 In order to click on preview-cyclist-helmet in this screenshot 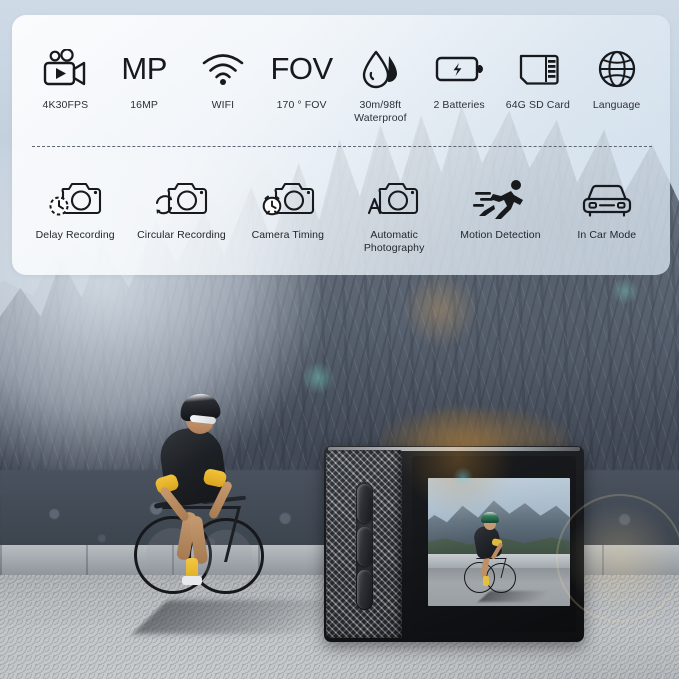, I will do `click(490, 517)`.